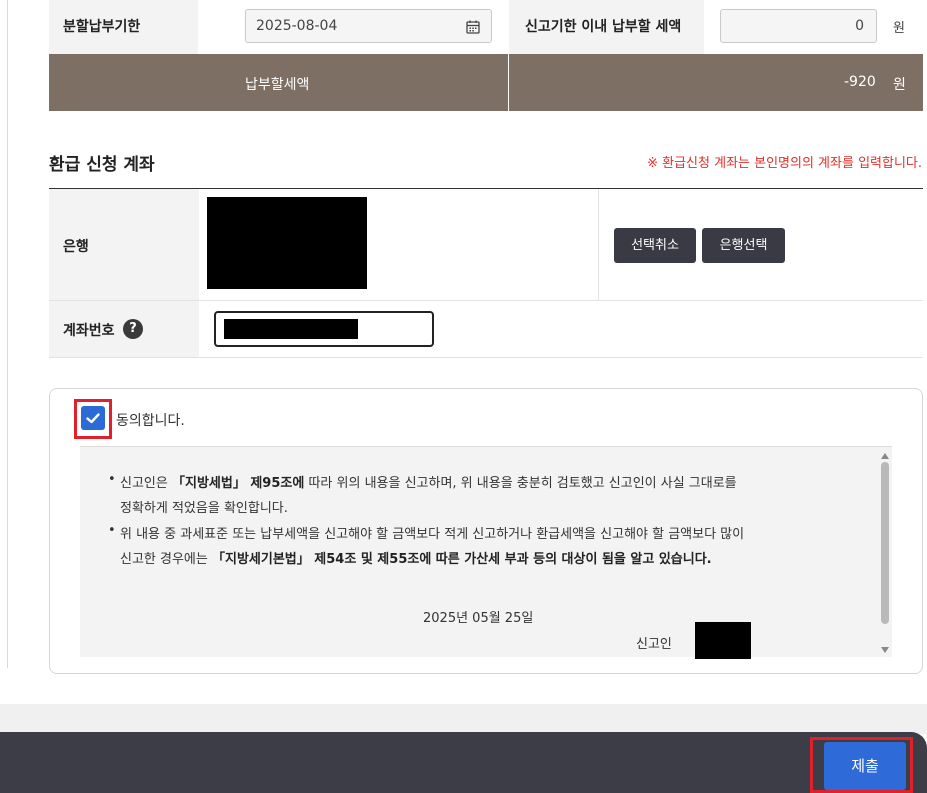  Describe the element at coordinates (76, 247) in the screenshot. I see `bank-label: 은행` at that location.